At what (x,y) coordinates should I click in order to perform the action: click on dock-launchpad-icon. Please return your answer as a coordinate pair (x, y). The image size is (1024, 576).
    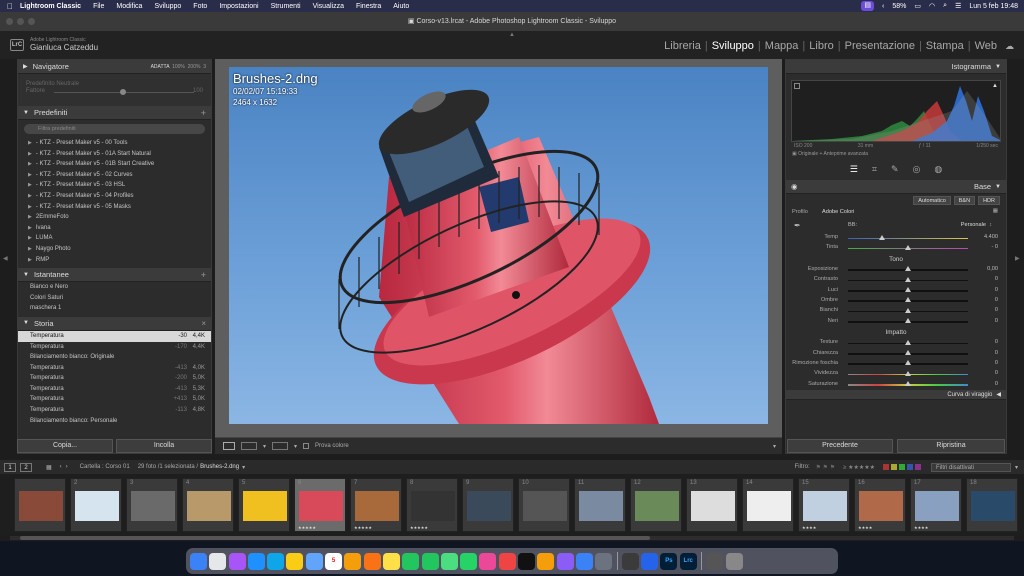
    Looking at the image, I should click on (218, 561).